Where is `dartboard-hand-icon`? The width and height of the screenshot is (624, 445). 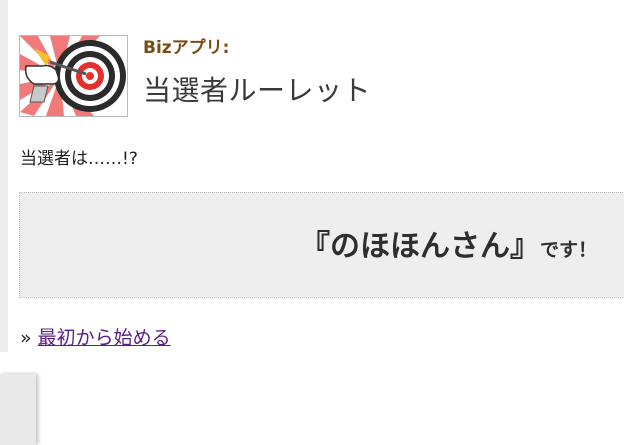 dartboard-hand-icon is located at coordinates (73, 76).